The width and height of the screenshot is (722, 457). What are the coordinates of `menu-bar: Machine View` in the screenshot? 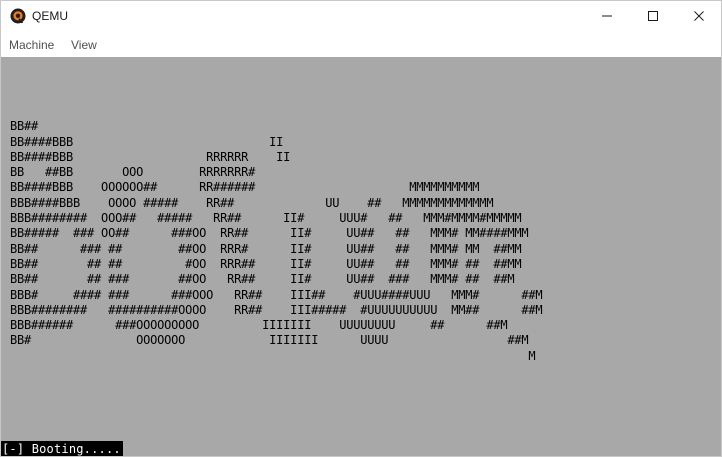 It's located at (361, 44).